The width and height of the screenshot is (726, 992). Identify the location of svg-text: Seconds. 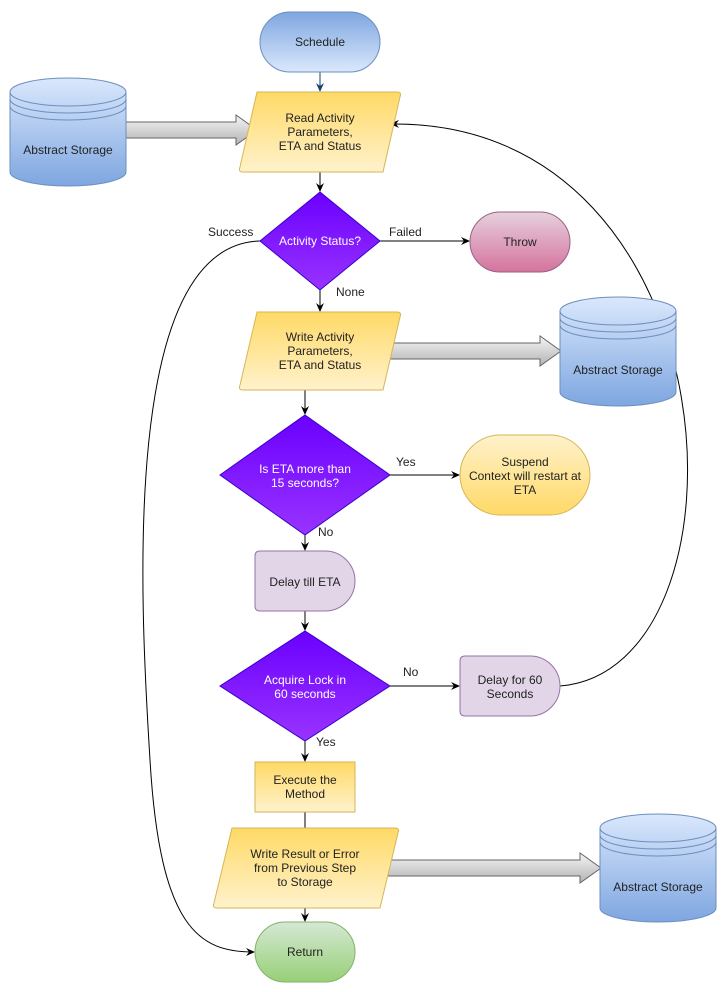
(510, 694).